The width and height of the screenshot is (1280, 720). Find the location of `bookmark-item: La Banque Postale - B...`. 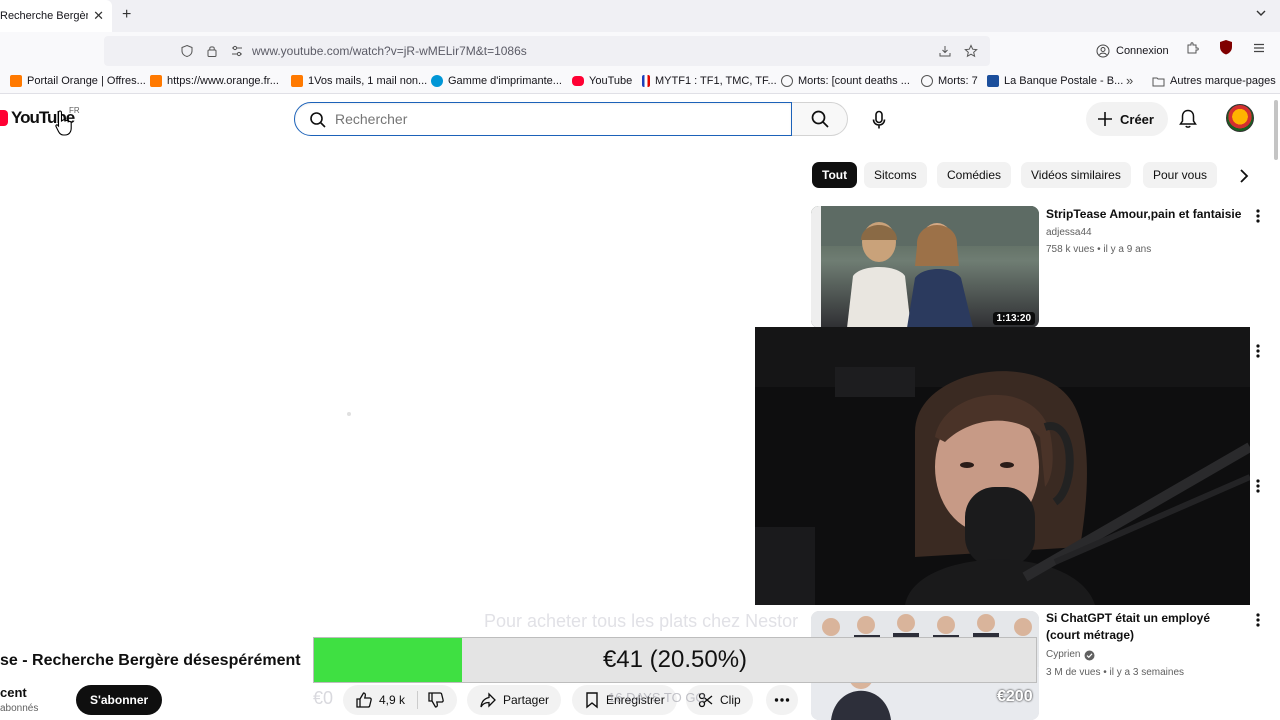

bookmark-item: La Banque Postale - B... is located at coordinates (1055, 81).